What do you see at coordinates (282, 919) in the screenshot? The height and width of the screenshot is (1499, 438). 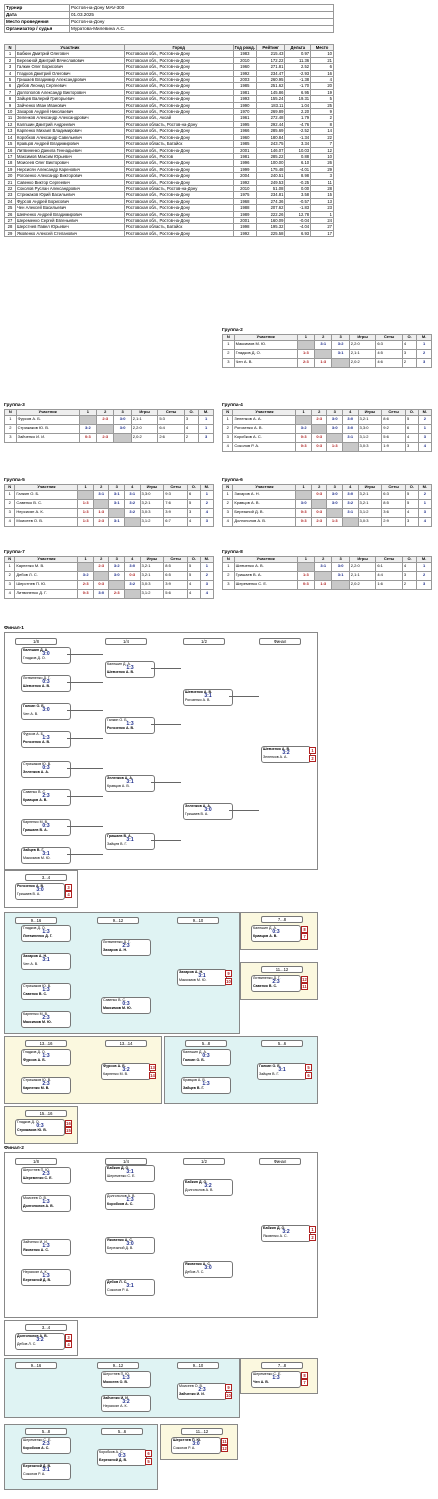 I see `round-header: 7...8` at bounding box center [282, 919].